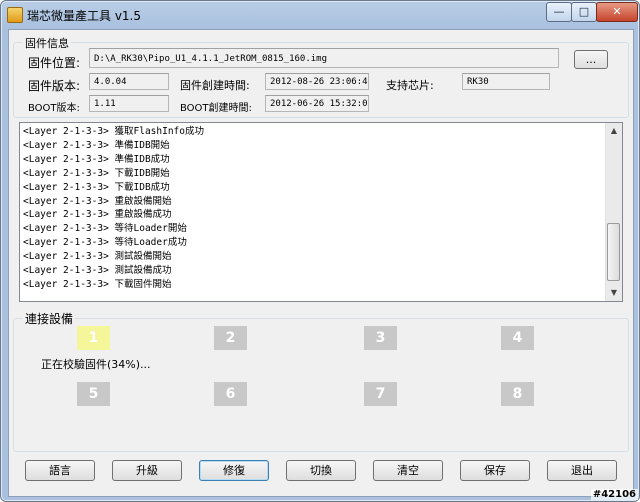 The height and width of the screenshot is (502, 640). Describe the element at coordinates (614, 494) in the screenshot. I see `watermark-text: #42106` at that location.